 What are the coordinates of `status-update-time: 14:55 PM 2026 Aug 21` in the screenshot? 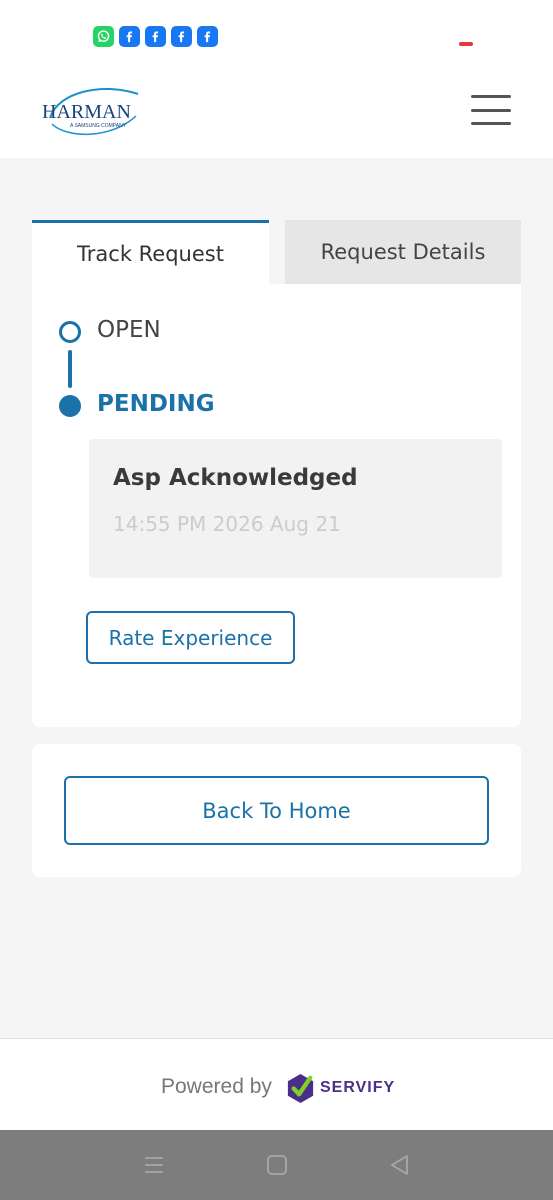 It's located at (227, 524).